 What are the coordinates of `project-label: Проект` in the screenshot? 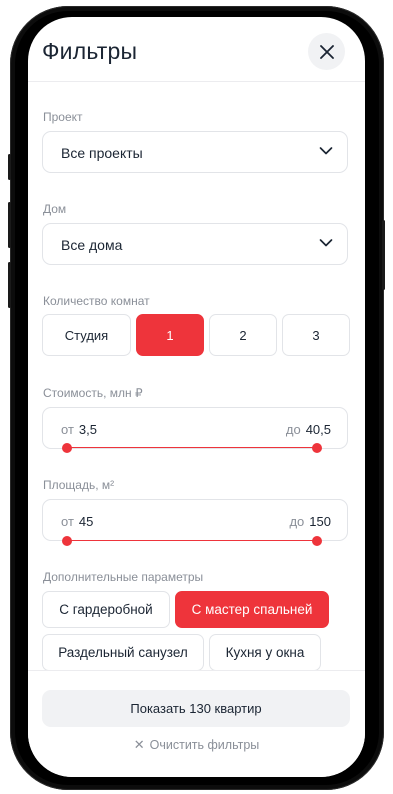 It's located at (63, 117).